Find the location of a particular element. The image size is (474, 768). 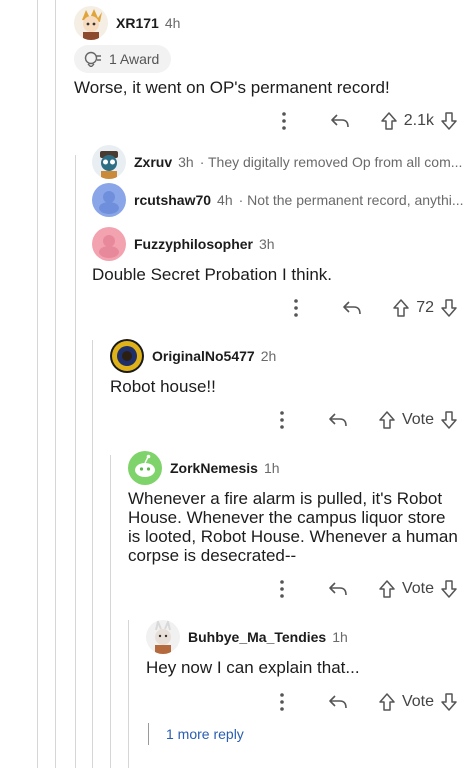

comment-body: Robot house!! is located at coordinates (163, 386).